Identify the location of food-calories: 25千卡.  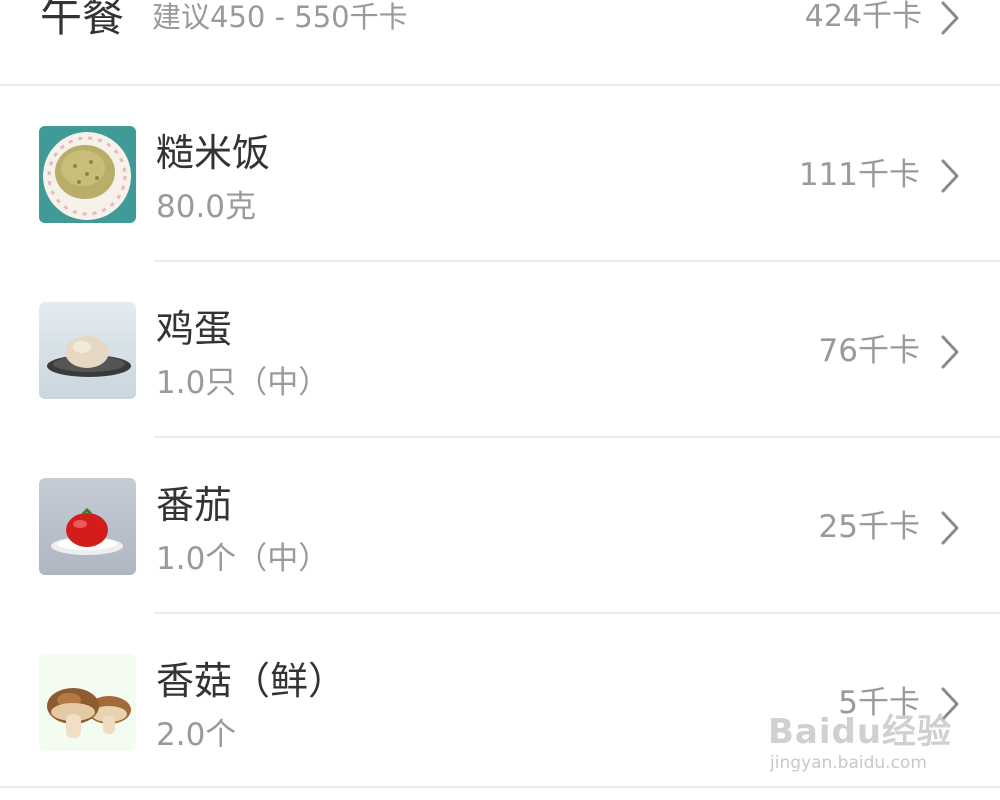
(869, 527).